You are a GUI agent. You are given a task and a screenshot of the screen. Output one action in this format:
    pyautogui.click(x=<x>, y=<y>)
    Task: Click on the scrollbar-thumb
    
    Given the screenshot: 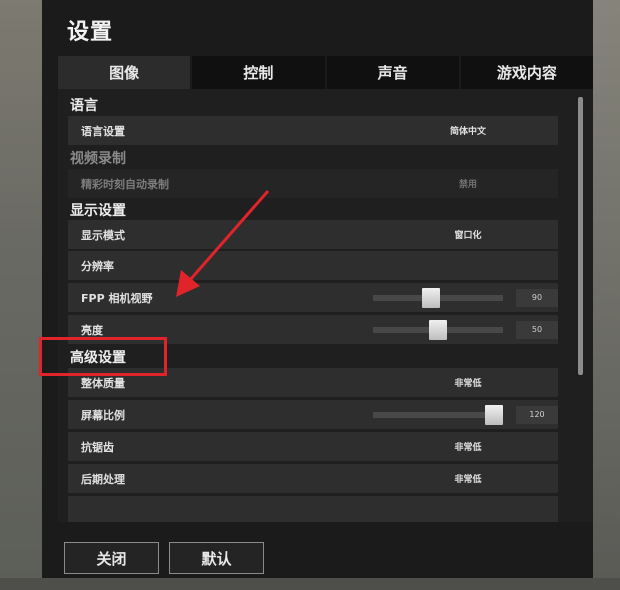 What is the action you would take?
    pyautogui.click(x=580, y=236)
    